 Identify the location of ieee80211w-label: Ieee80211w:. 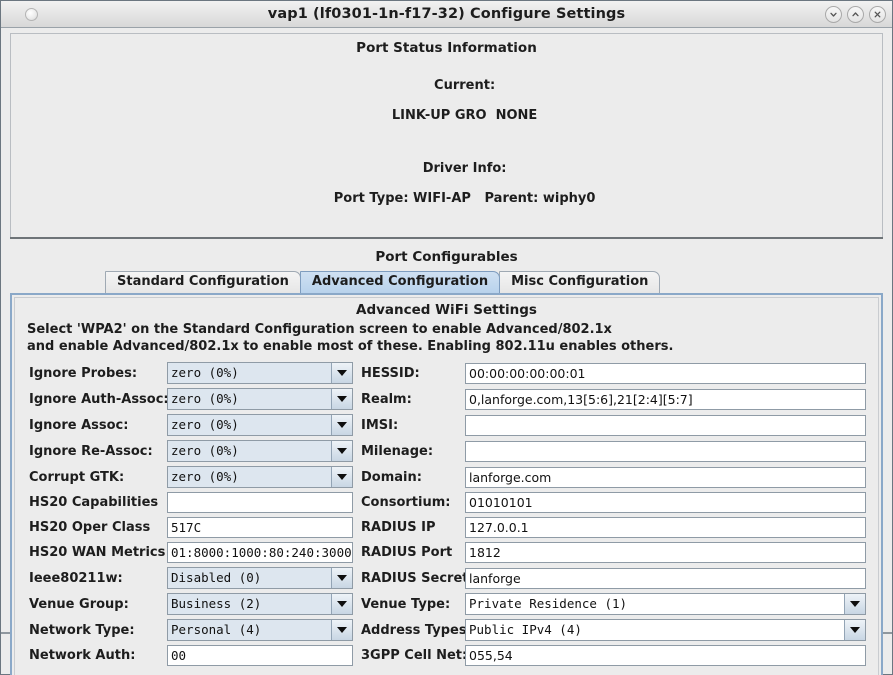
(76, 578).